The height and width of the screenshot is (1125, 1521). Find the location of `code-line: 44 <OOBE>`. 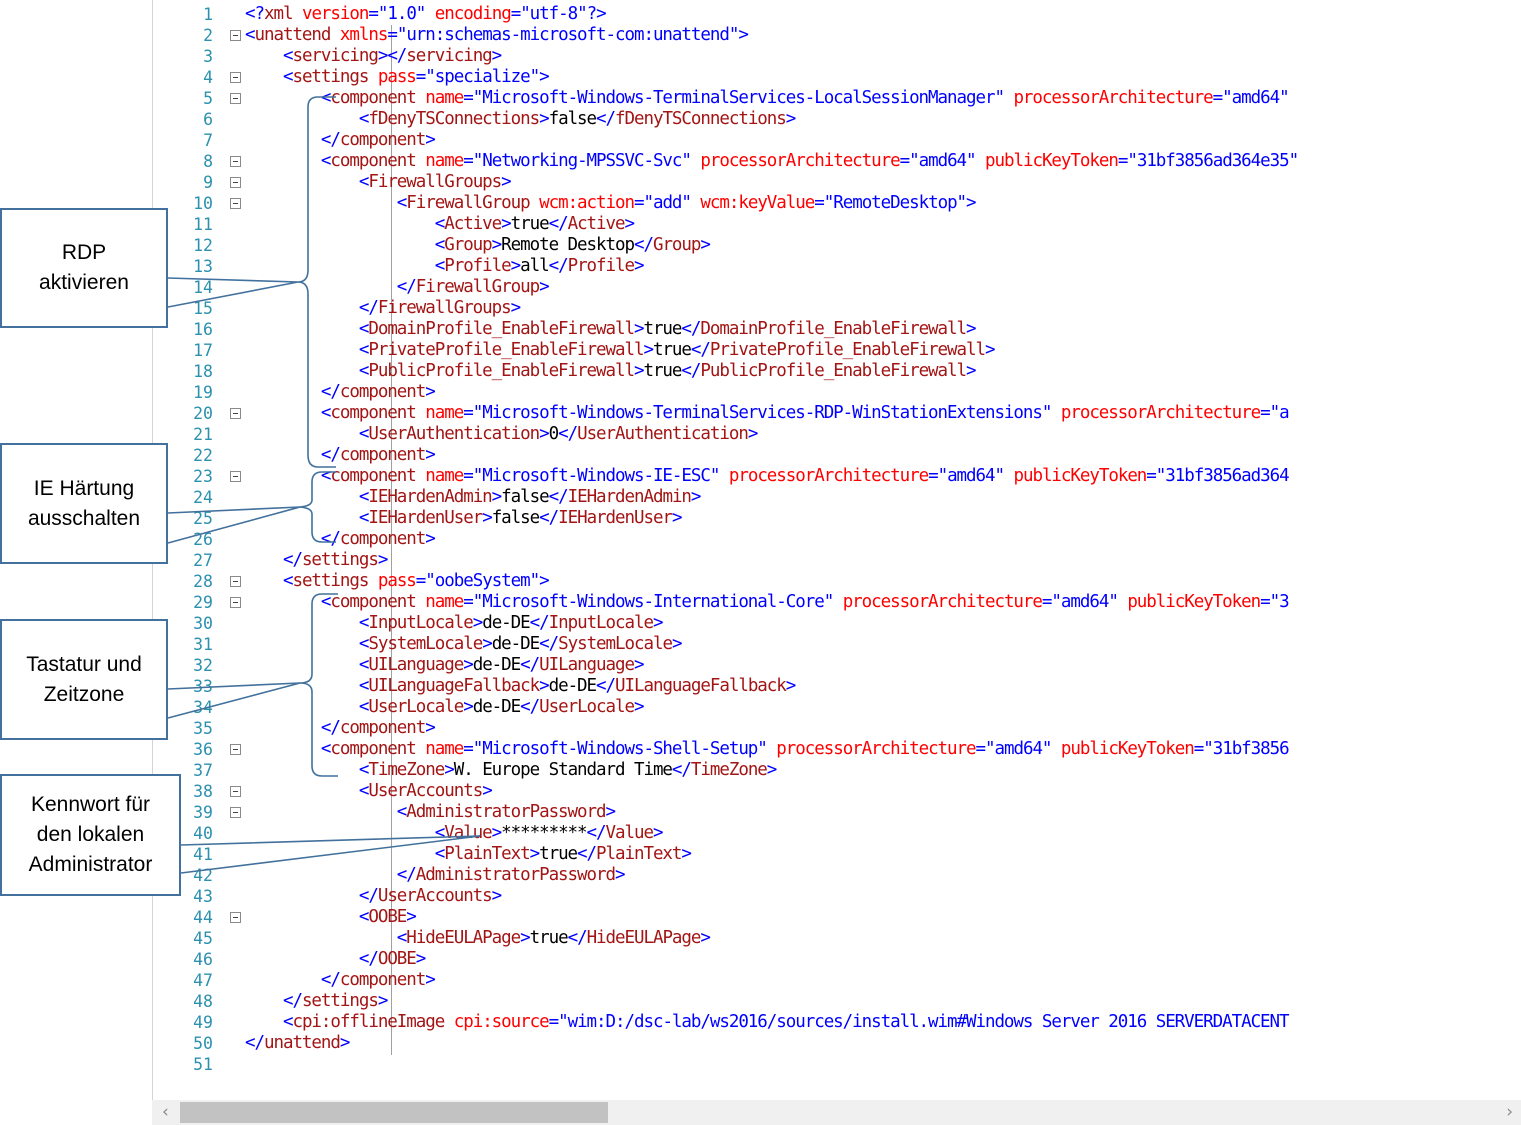

code-line: 44 <OOBE> is located at coordinates (837, 917).